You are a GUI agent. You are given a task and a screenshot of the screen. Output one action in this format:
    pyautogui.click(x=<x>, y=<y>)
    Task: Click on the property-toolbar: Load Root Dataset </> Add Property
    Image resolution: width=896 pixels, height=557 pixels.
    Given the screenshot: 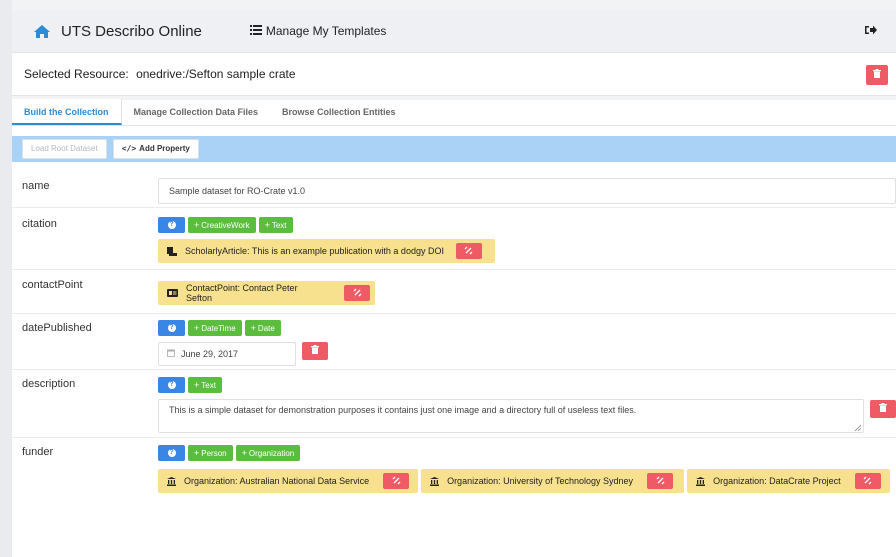 What is the action you would take?
    pyautogui.click(x=454, y=149)
    